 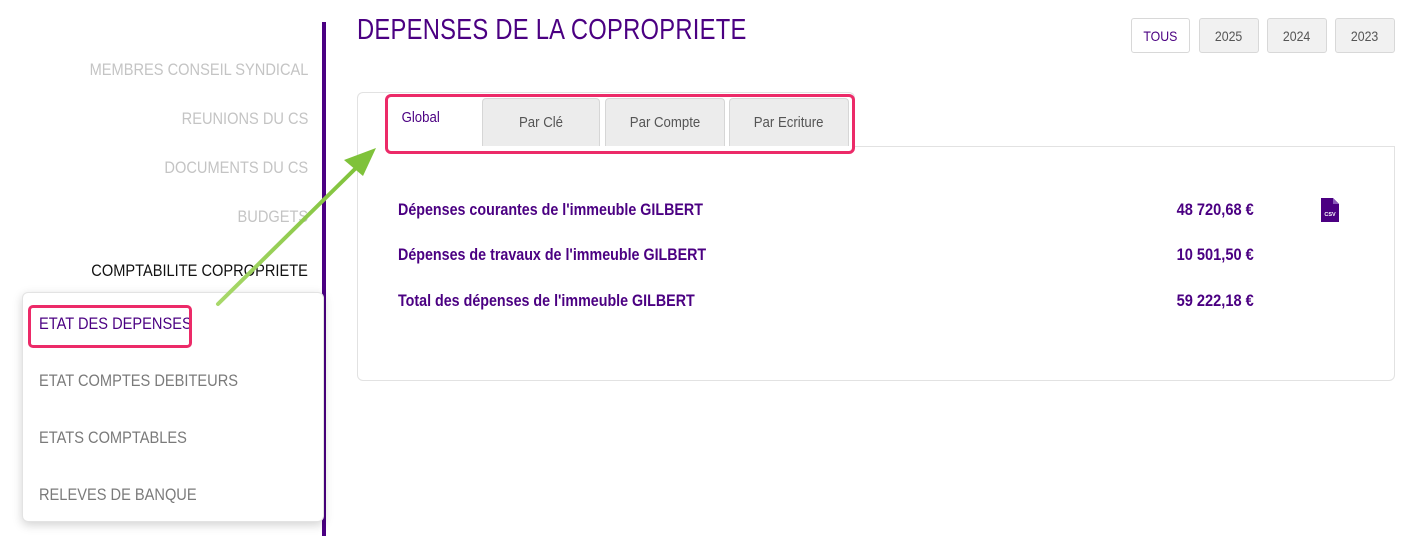 What do you see at coordinates (552, 30) in the screenshot?
I see `page-title: DEPENSES DE LA COPROPRIETE` at bounding box center [552, 30].